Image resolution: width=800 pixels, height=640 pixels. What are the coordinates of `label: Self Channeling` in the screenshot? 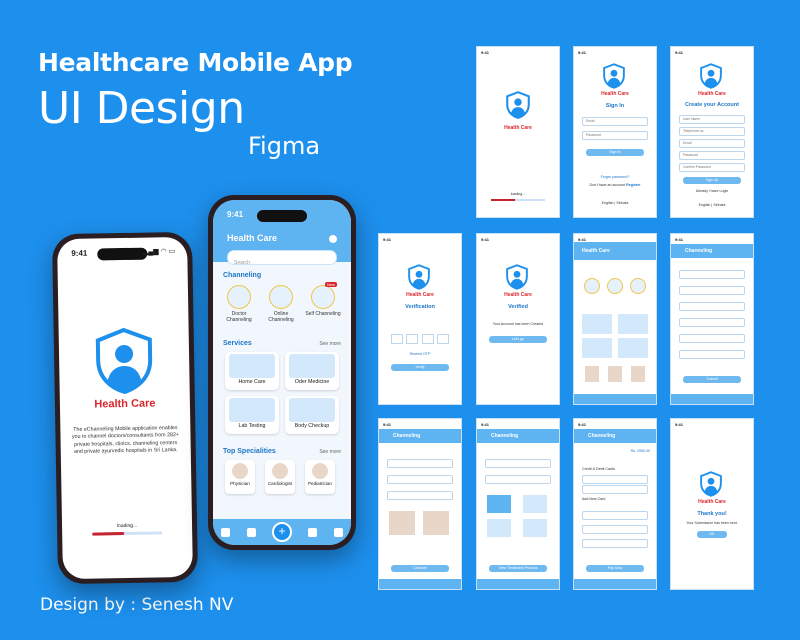 It's located at (323, 314).